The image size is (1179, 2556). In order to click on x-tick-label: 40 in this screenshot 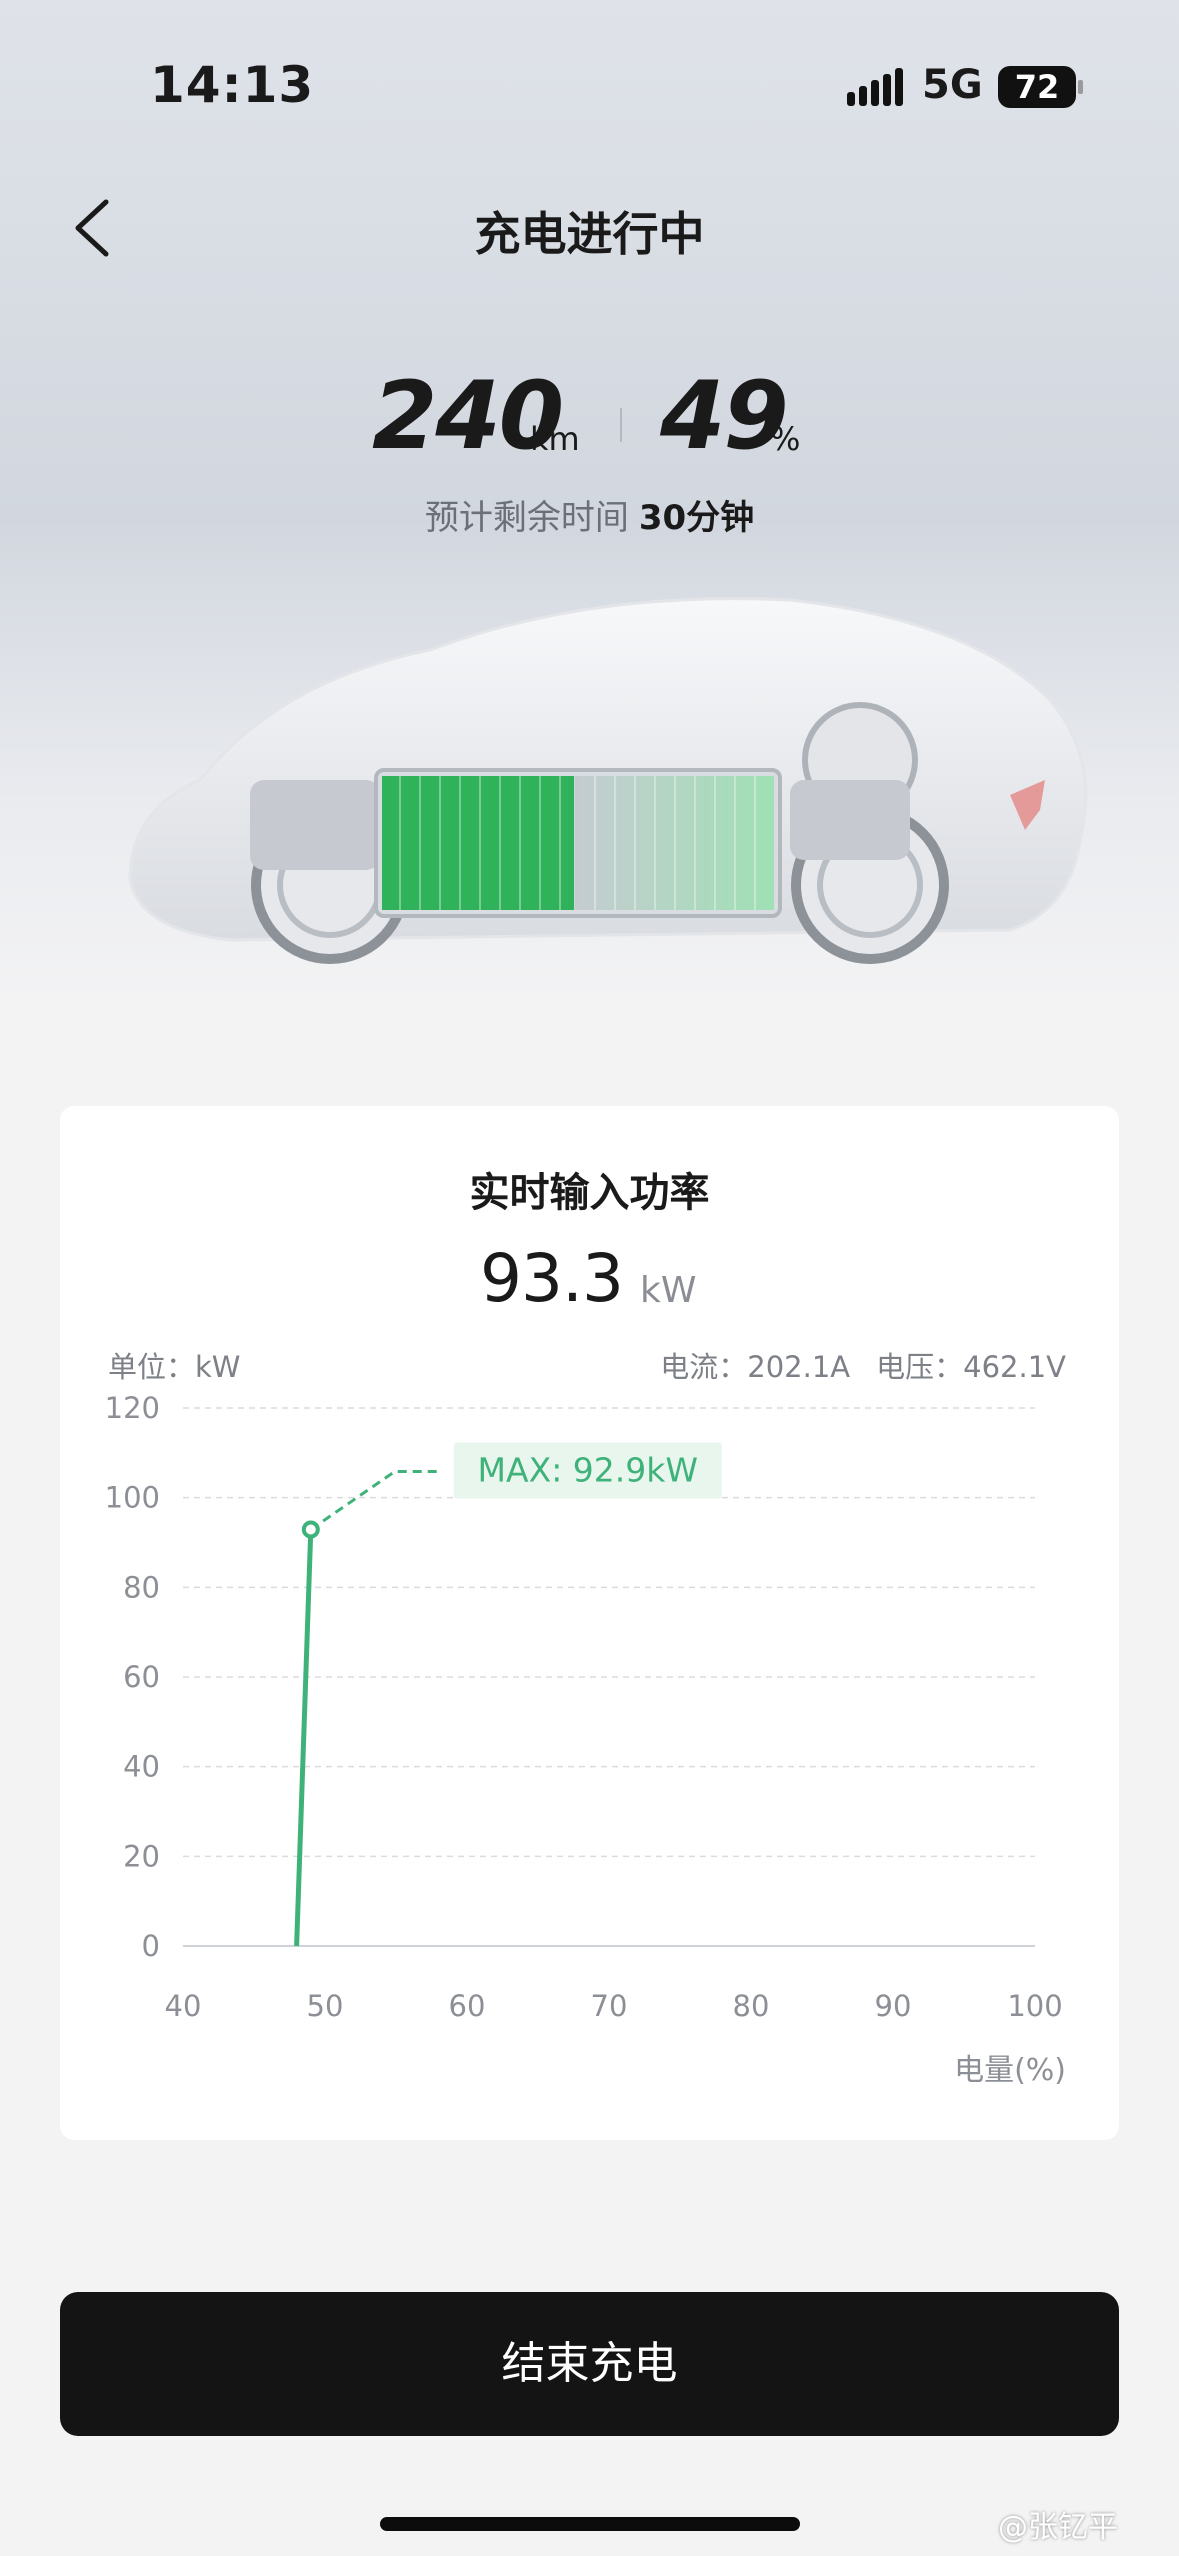, I will do `click(183, 2006)`.